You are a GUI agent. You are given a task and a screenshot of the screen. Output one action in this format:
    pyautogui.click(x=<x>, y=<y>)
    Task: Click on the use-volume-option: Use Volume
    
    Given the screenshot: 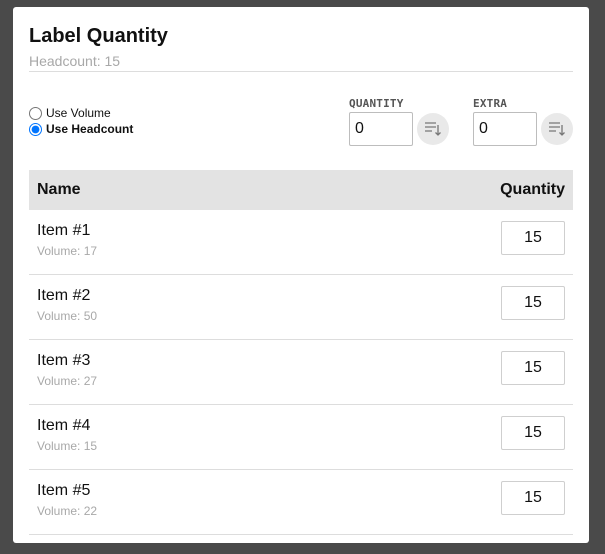 What is the action you would take?
    pyautogui.click(x=70, y=113)
    